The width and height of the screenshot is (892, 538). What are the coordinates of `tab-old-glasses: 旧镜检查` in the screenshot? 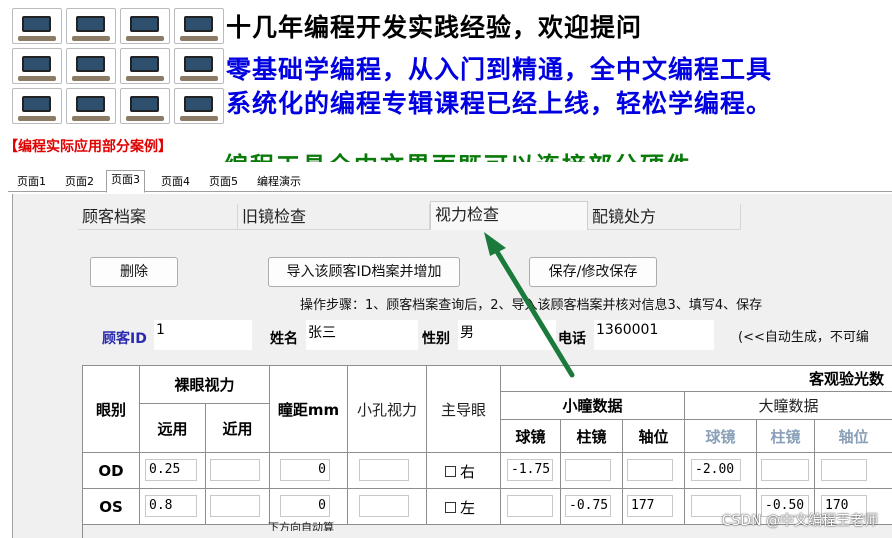 It's located at (334, 217).